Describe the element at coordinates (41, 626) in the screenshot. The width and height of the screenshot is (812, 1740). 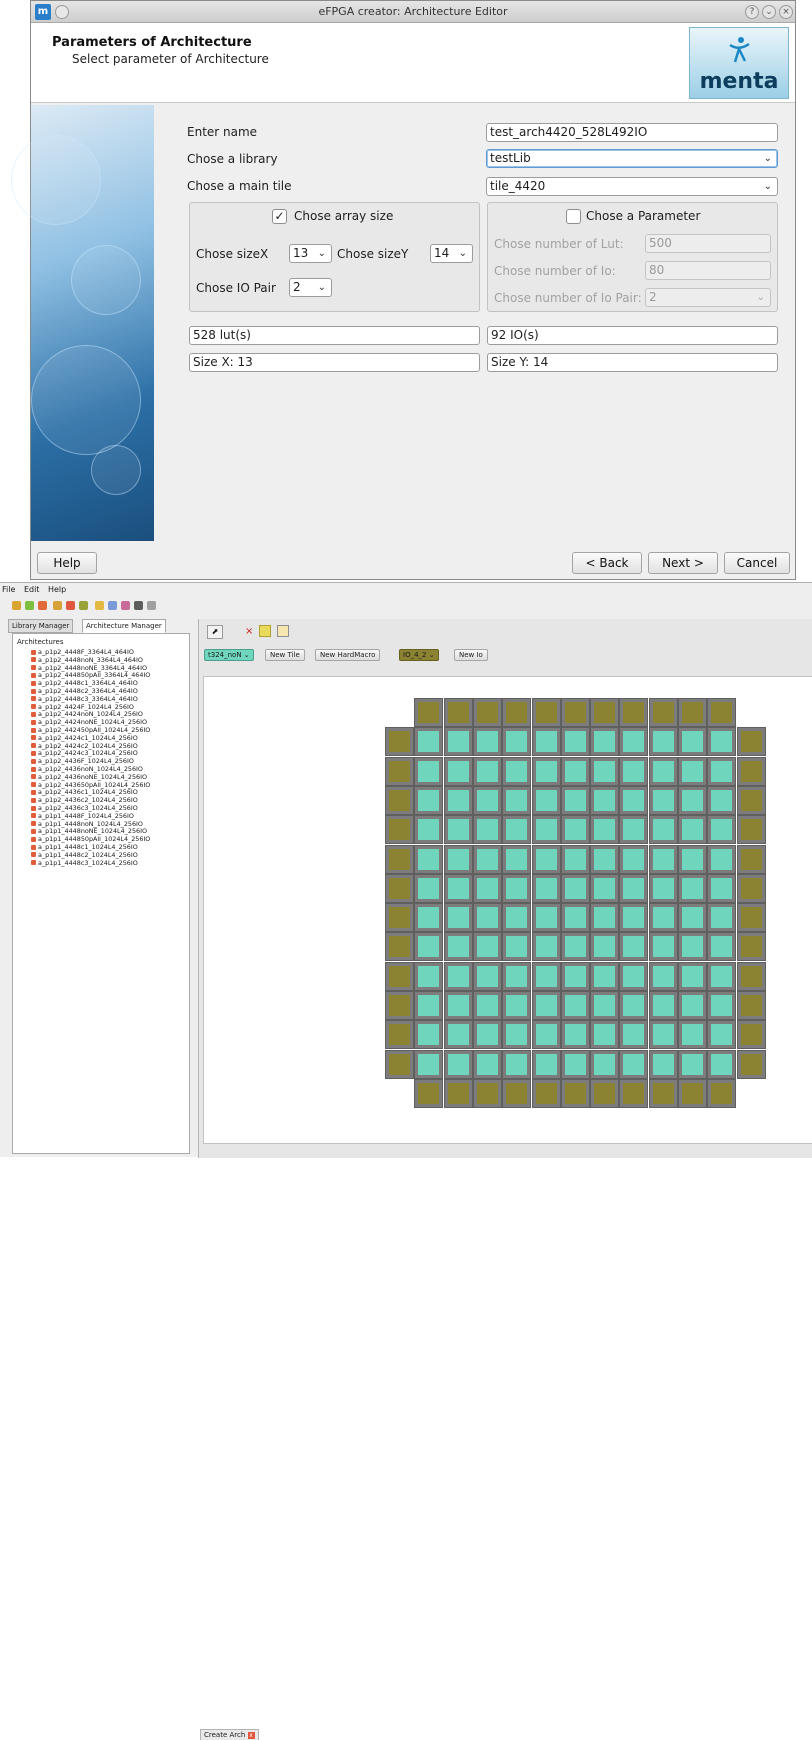
I see `tab-library-manager: Library Manager` at that location.